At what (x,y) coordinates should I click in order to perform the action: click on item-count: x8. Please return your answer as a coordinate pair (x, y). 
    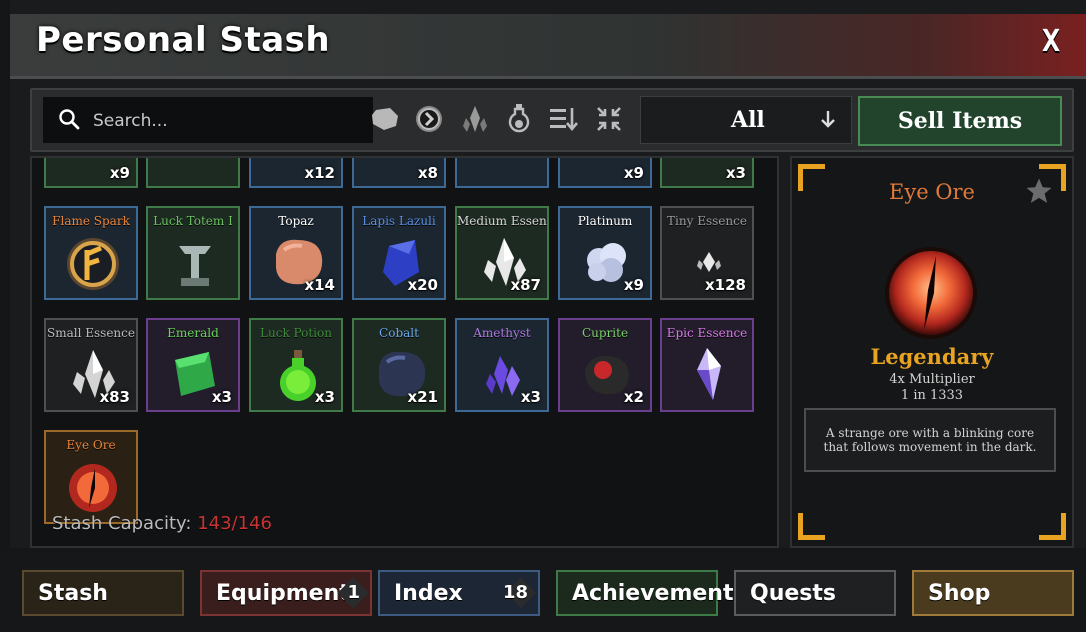
    Looking at the image, I should click on (427, 173).